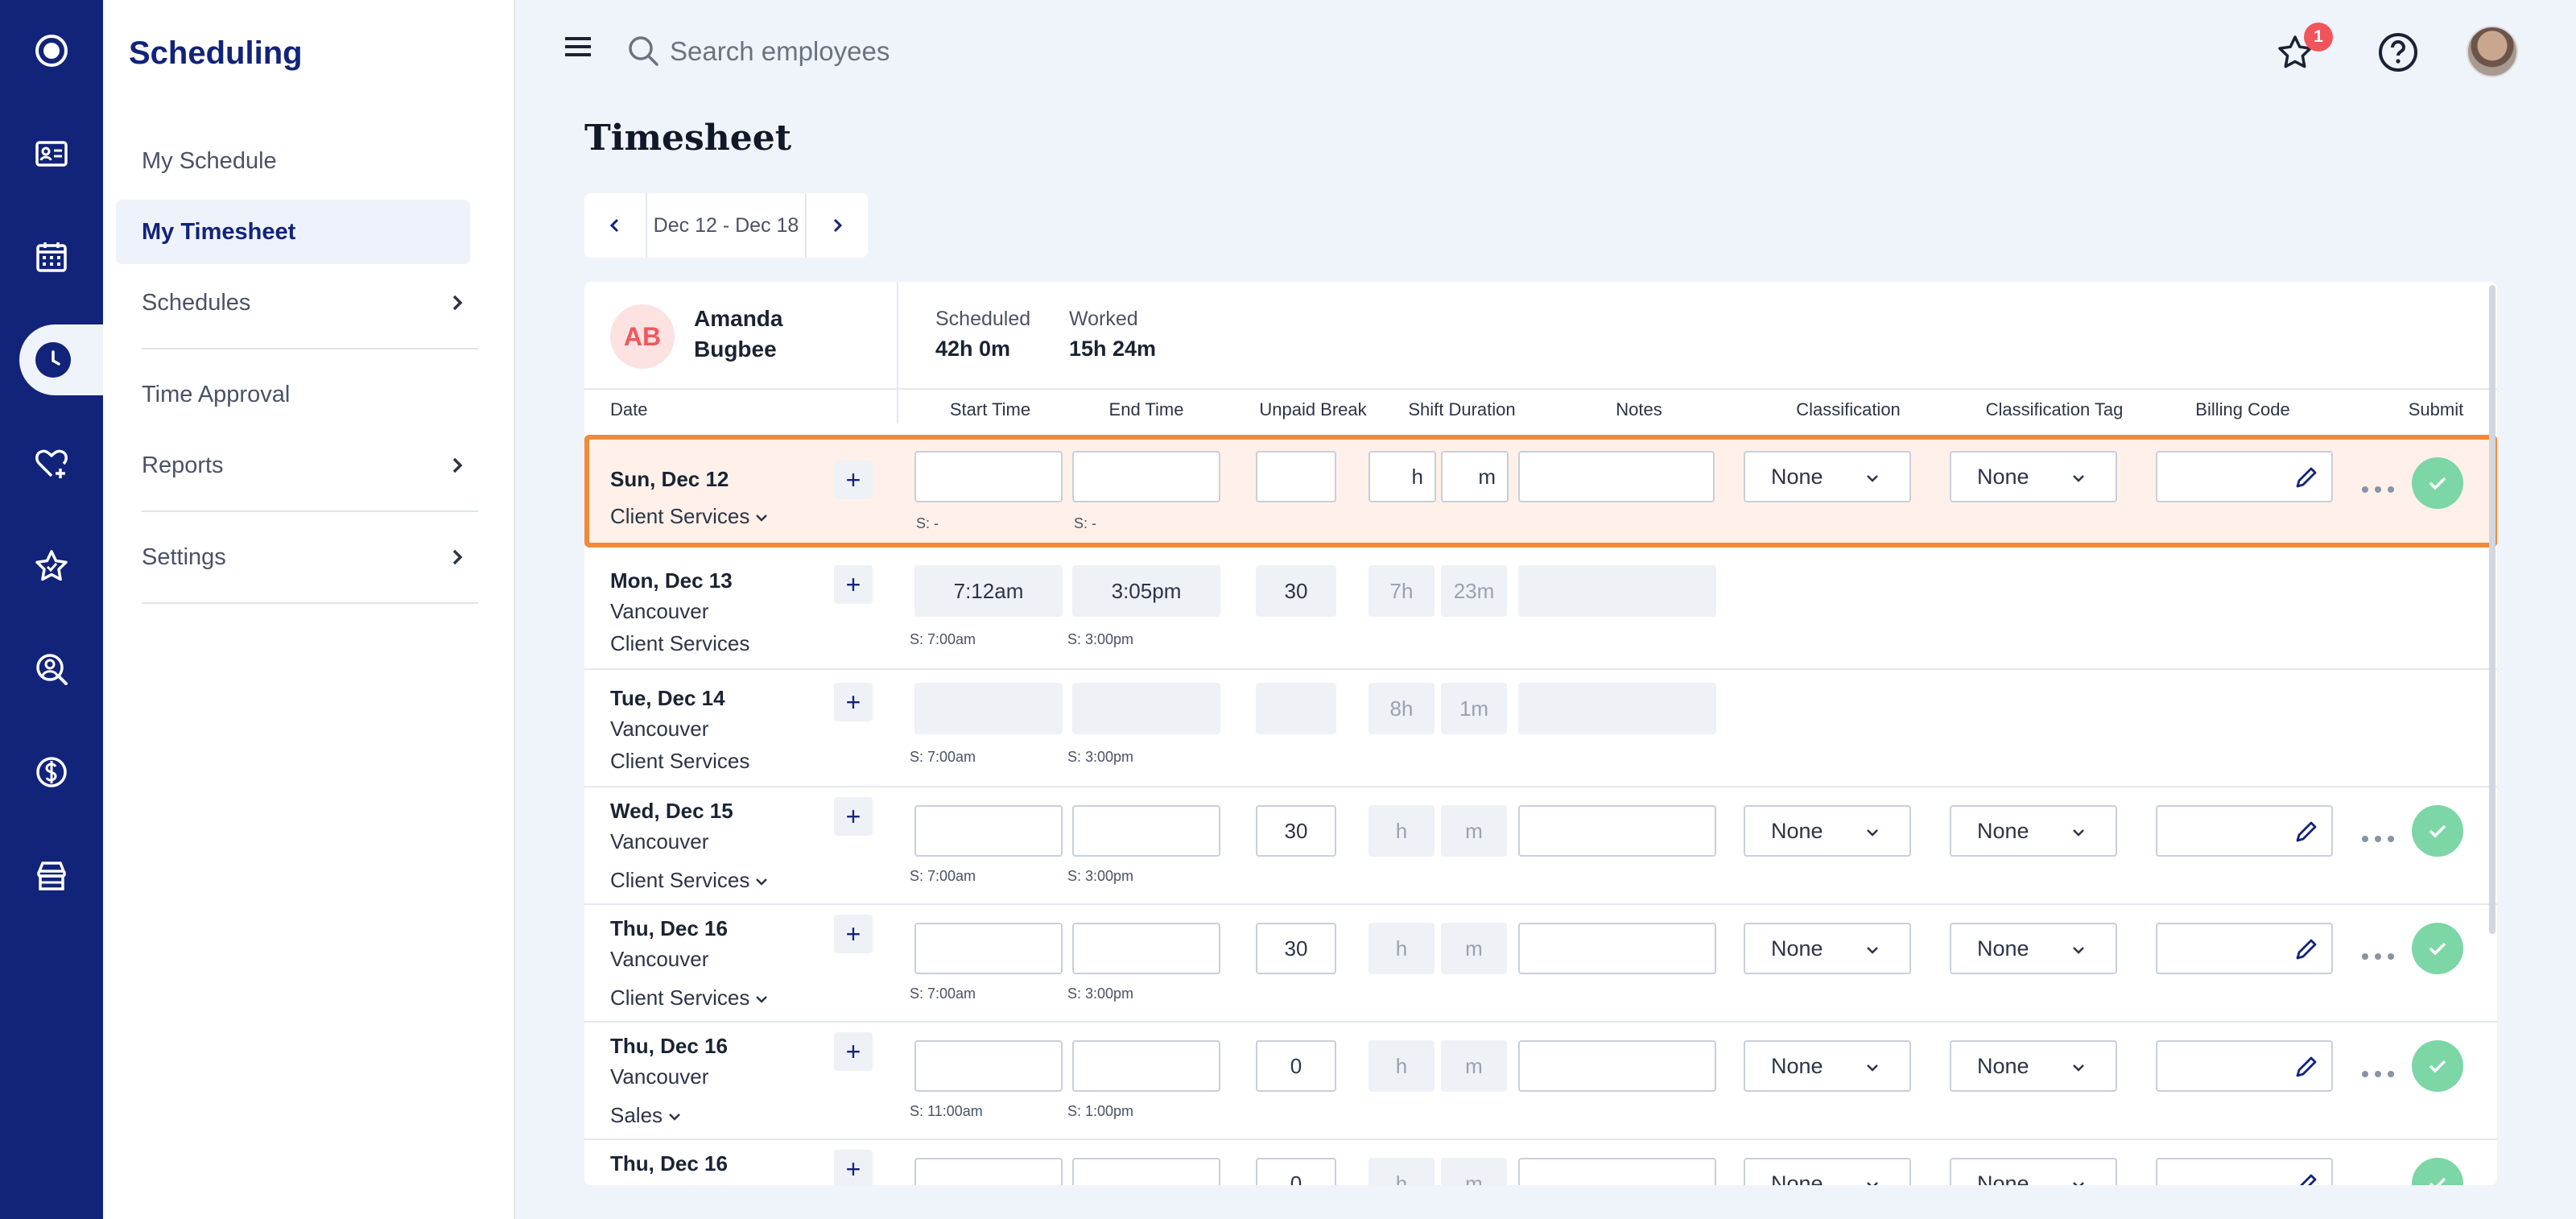 This screenshot has width=2576, height=1219. Describe the element at coordinates (667, 698) in the screenshot. I see `row-date: Tue, Dec 14` at that location.